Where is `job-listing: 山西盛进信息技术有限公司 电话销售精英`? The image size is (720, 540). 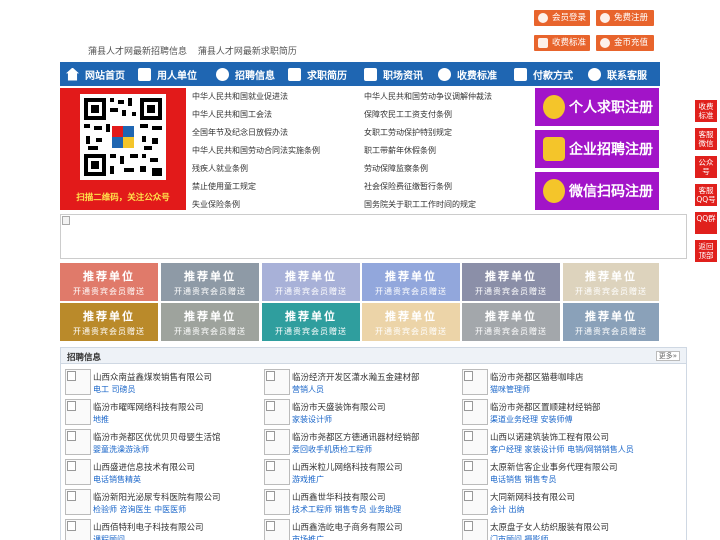
job-listing: 山西盛进信息技术有限公司 电话销售精英 is located at coordinates (165, 473).